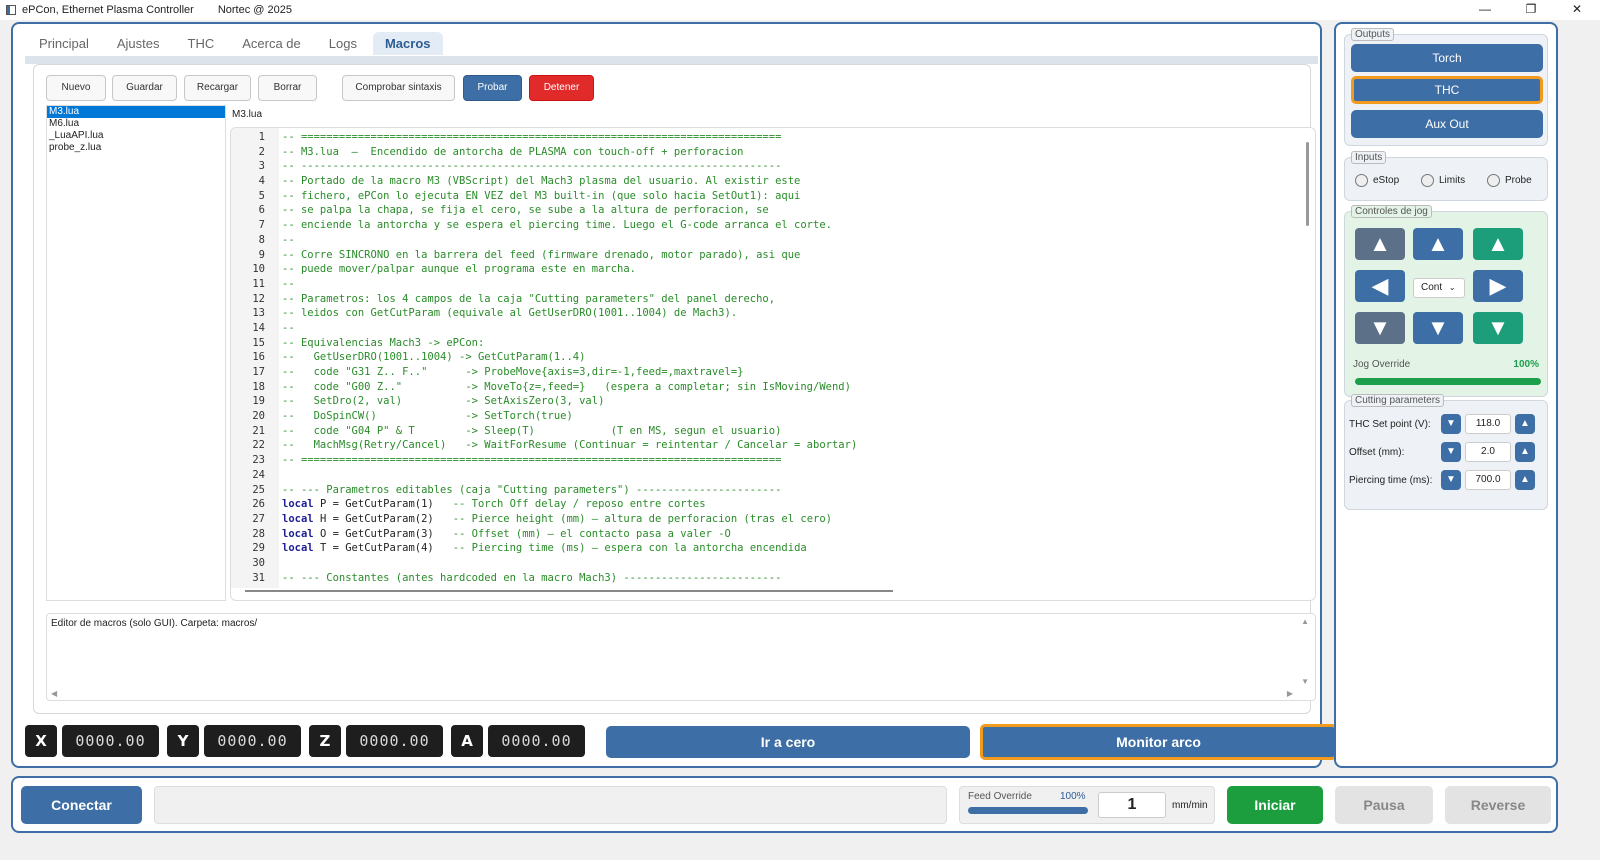 The width and height of the screenshot is (1600, 860). I want to click on tab-thc: THC, so click(201, 43).